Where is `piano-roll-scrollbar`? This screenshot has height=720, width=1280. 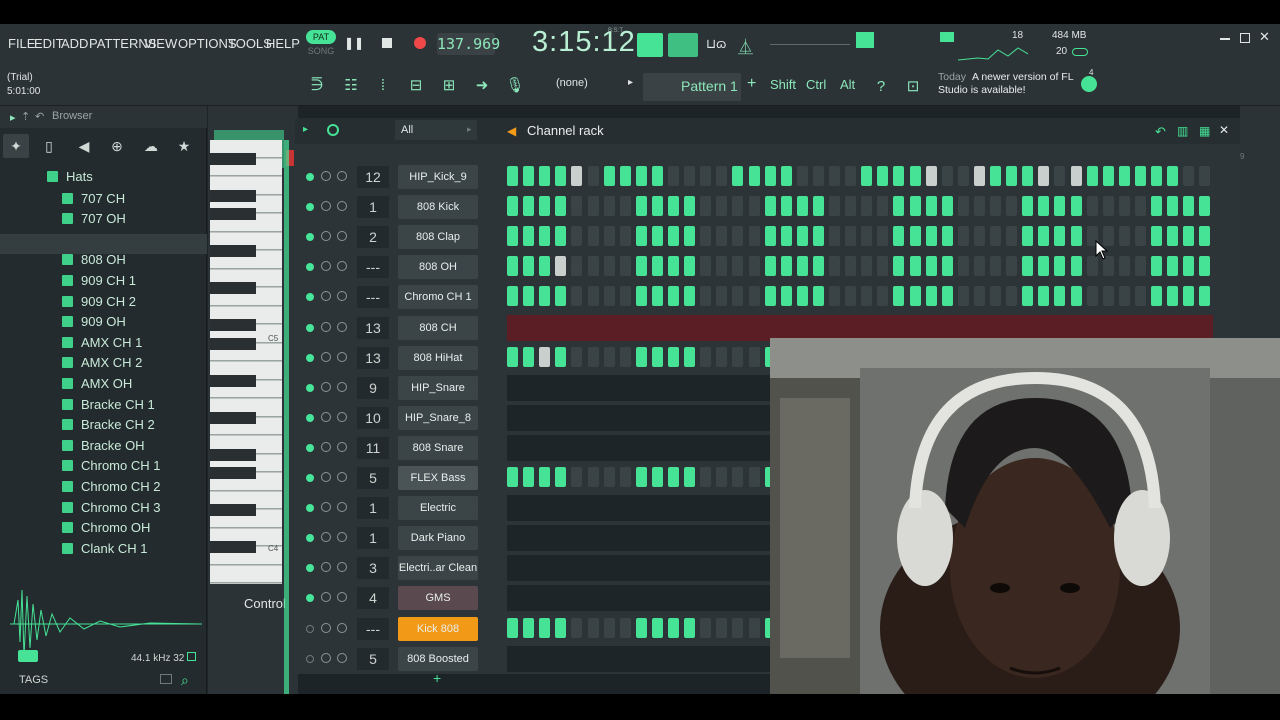 piano-roll-scrollbar is located at coordinates (286, 417).